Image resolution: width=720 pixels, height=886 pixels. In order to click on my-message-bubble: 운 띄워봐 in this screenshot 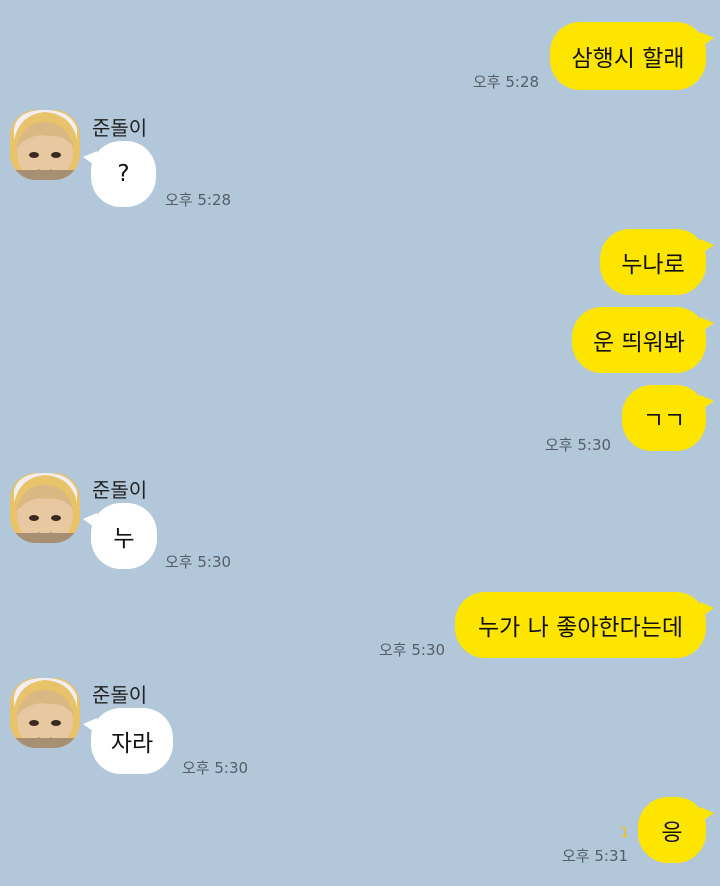, I will do `click(643, 340)`.